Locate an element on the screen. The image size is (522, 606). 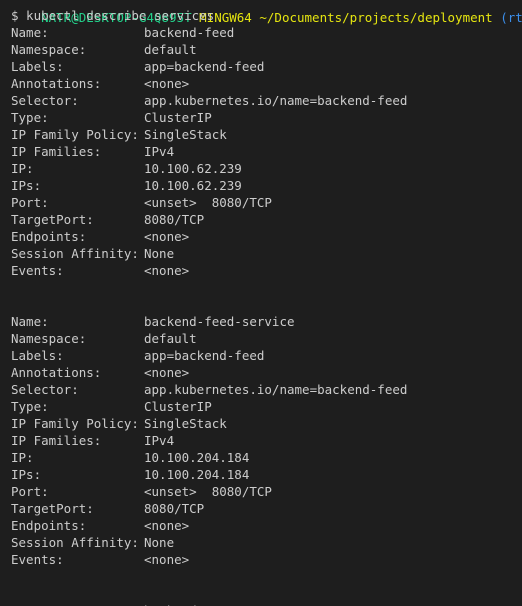
field-value: backend- is located at coordinates (174, 604).